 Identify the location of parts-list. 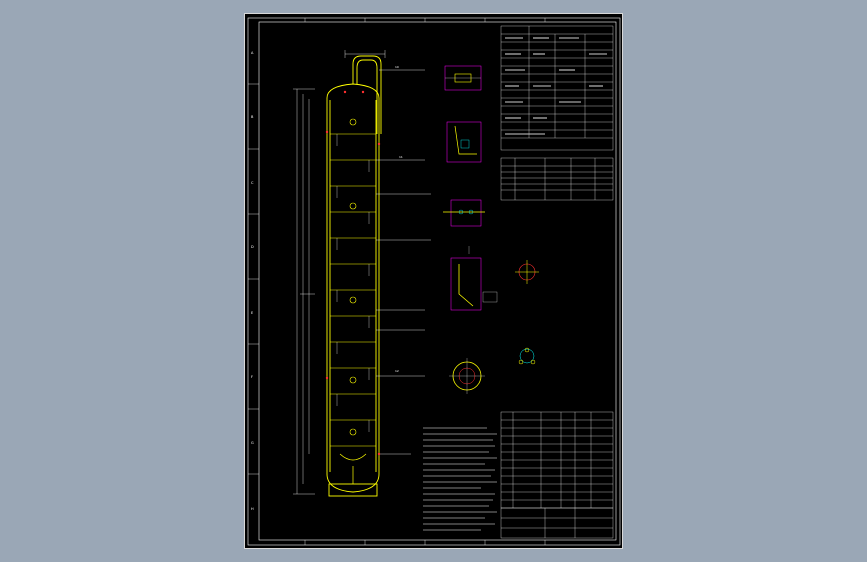
(557, 460).